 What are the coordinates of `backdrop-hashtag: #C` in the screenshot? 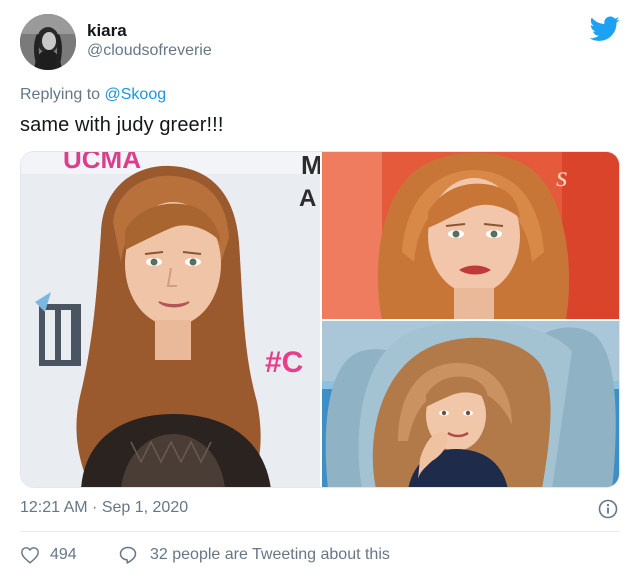 It's located at (284, 362).